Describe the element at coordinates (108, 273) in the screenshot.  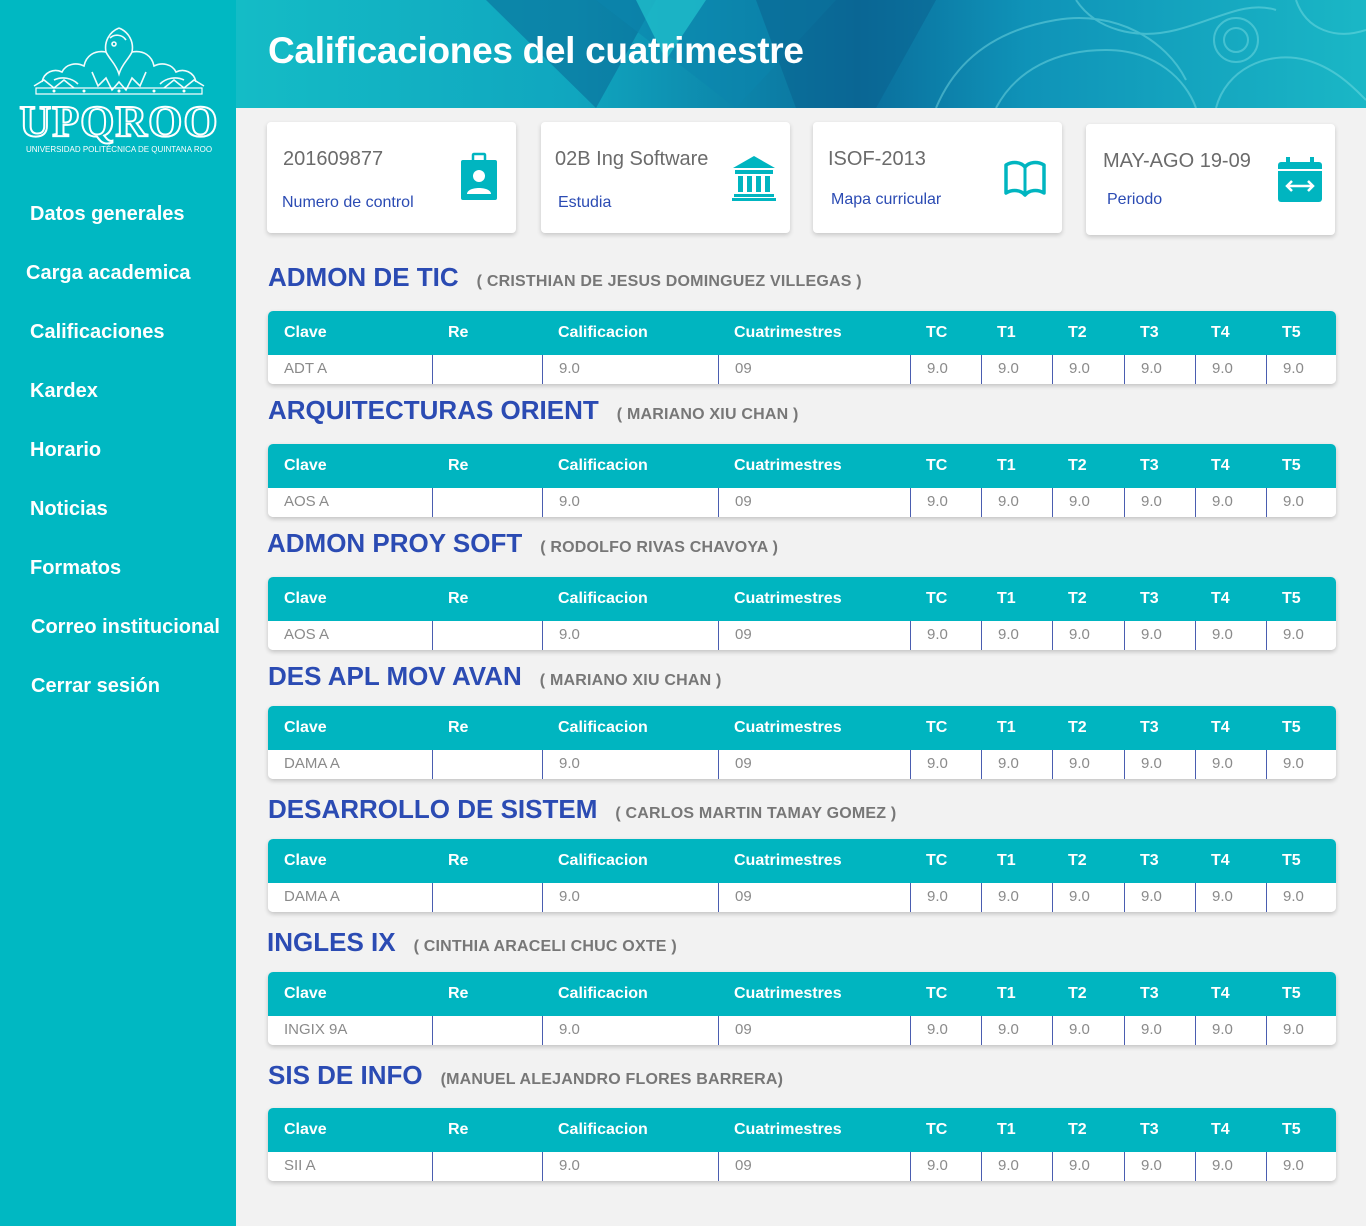
I see `sidebar-item-carga-academica: Carga academica` at that location.